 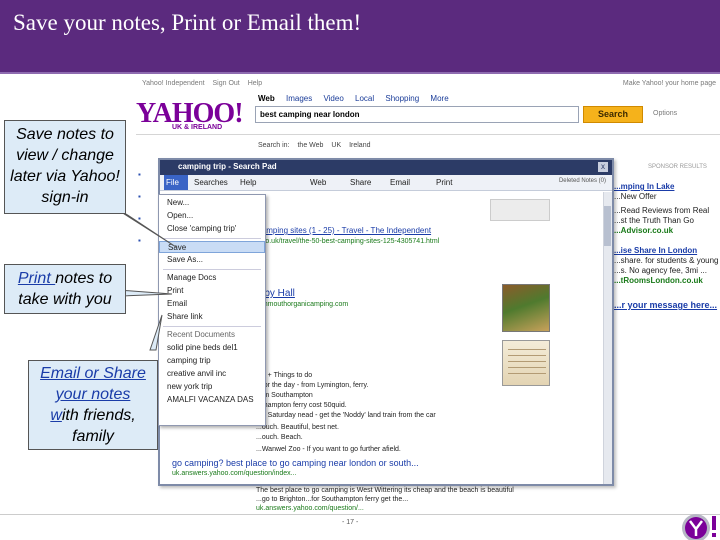 What do you see at coordinates (56, 415) in the screenshot?
I see `callout-email-line3-link: w` at bounding box center [56, 415].